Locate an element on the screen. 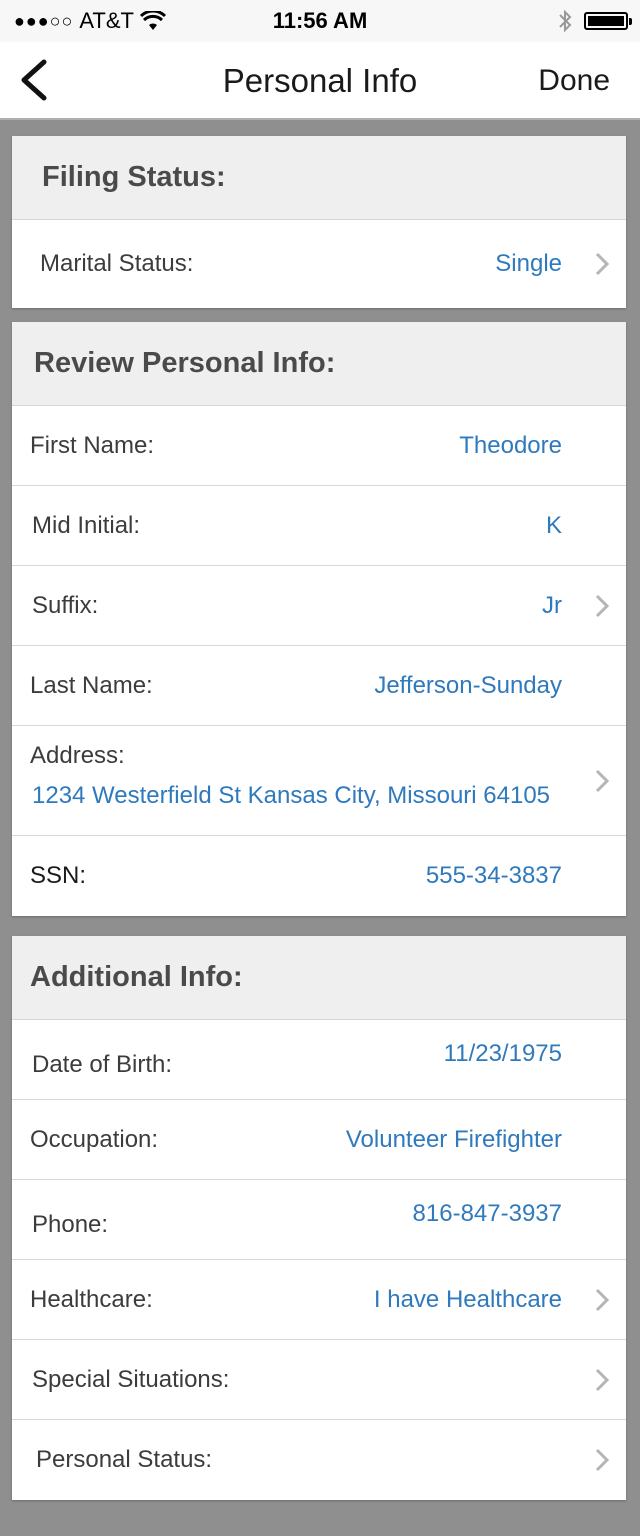 This screenshot has height=1536, width=640. suffix-row: Suffix: Jr is located at coordinates (319, 606).